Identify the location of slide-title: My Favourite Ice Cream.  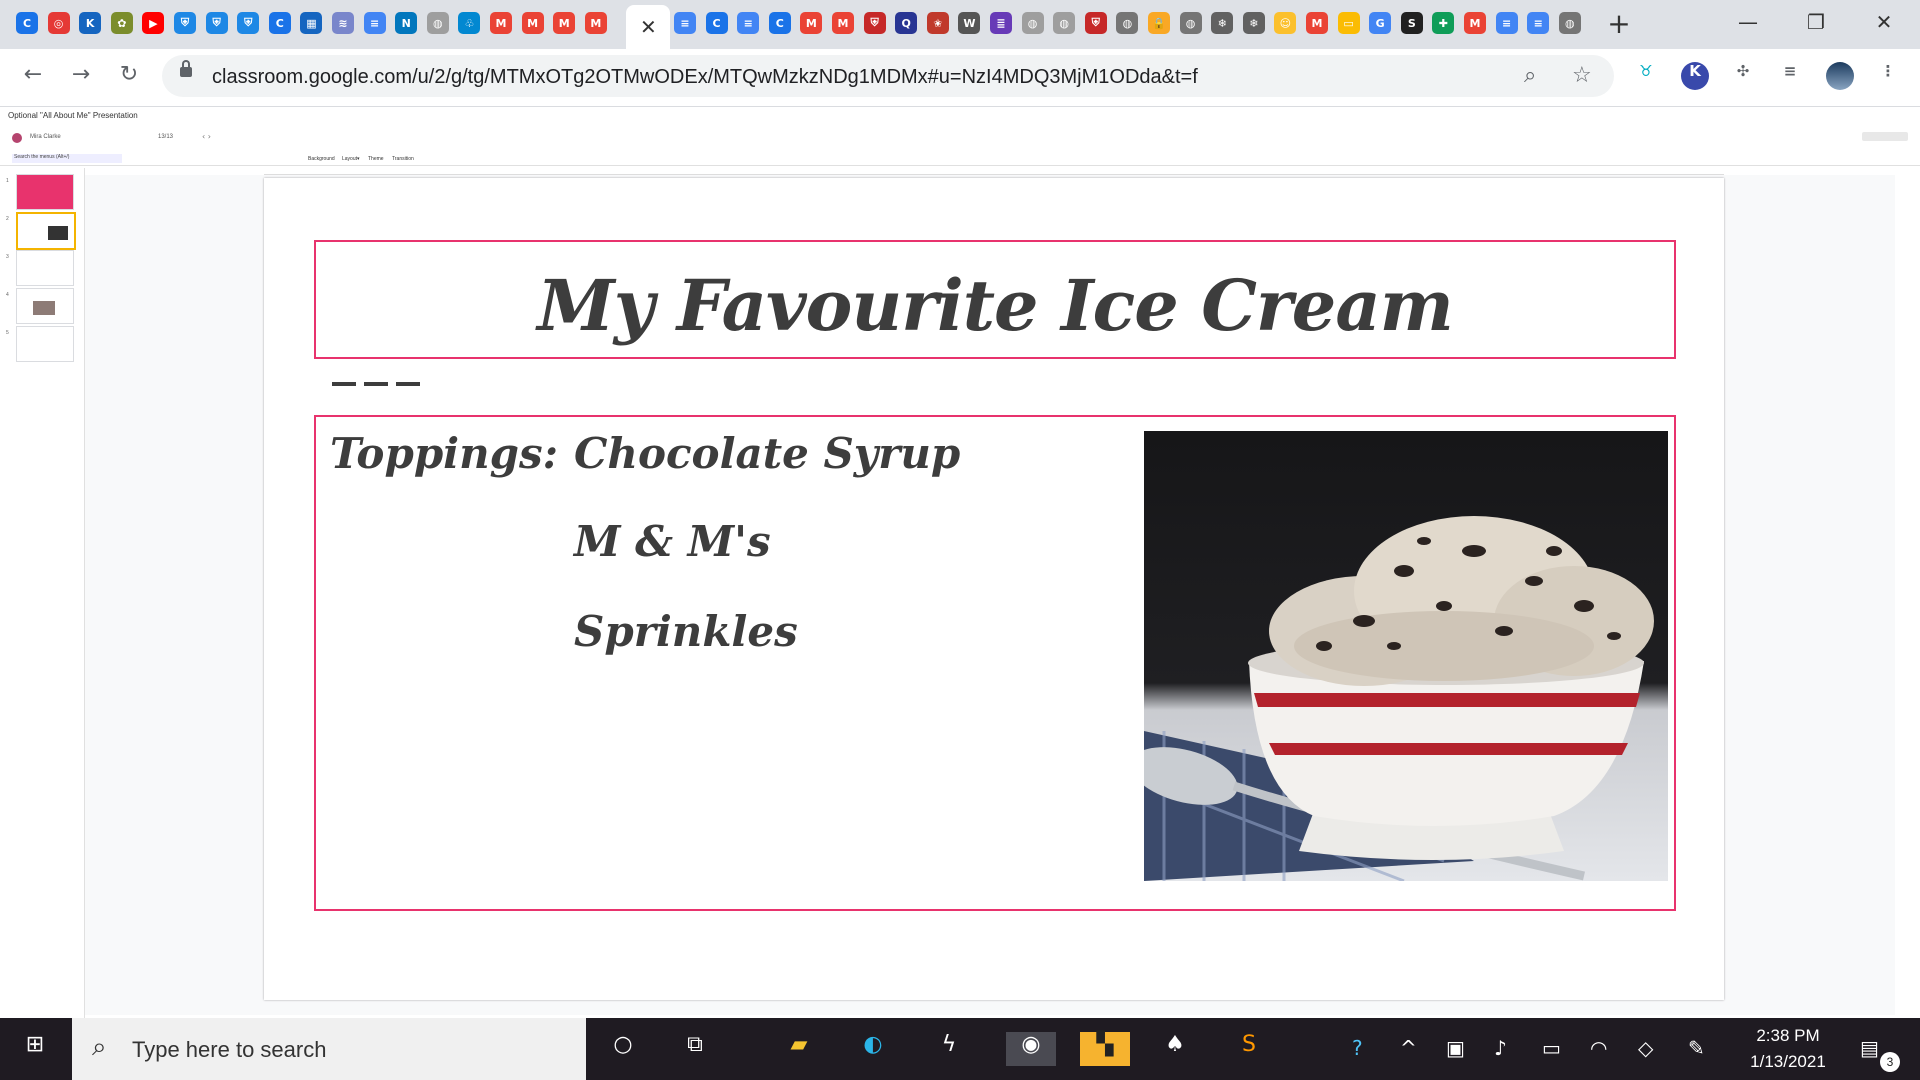
(995, 305).